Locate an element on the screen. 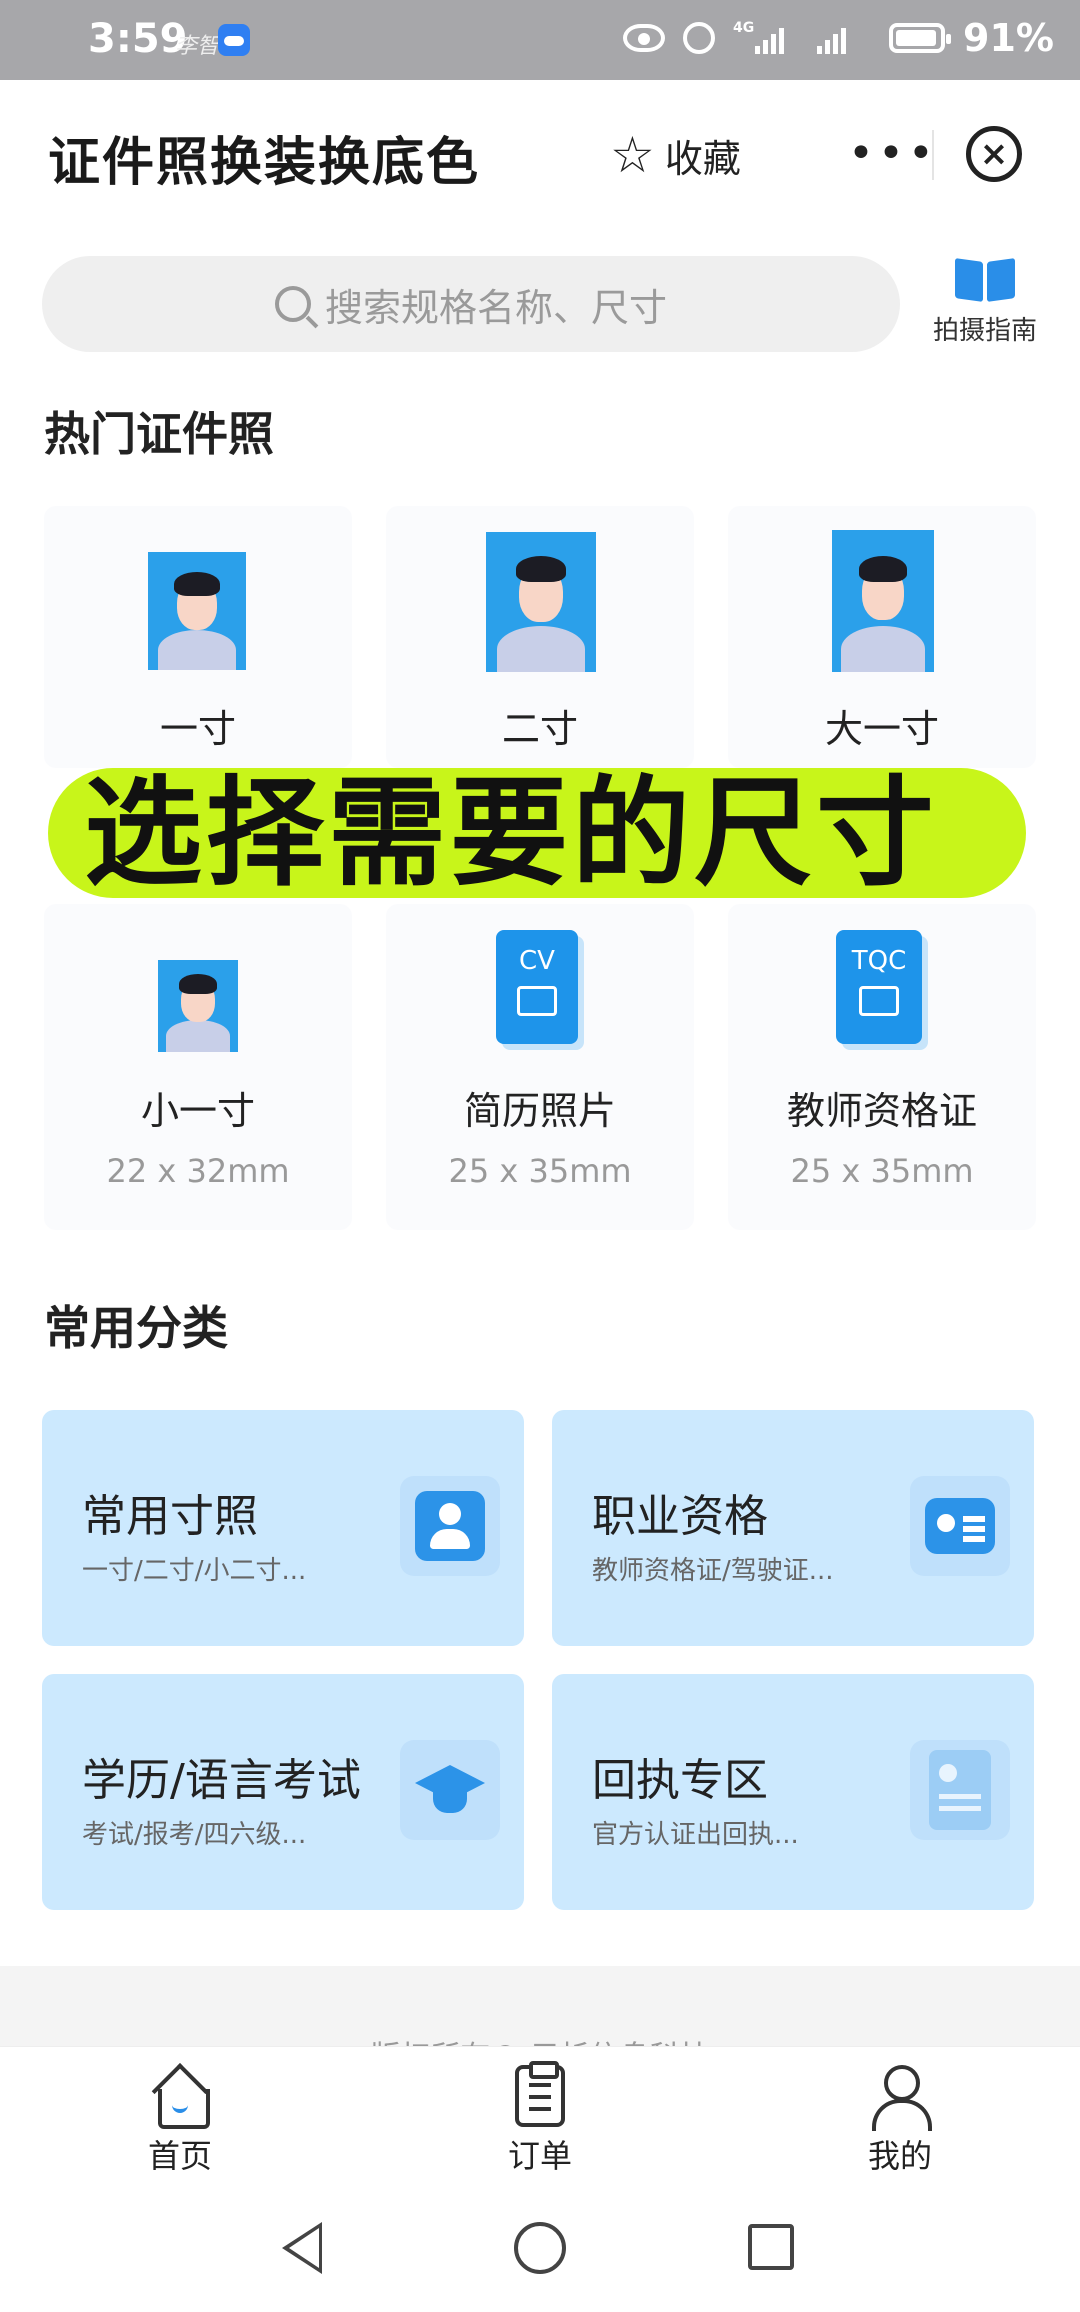 The width and height of the screenshot is (1080, 2312). home-icon is located at coordinates (180, 2097).